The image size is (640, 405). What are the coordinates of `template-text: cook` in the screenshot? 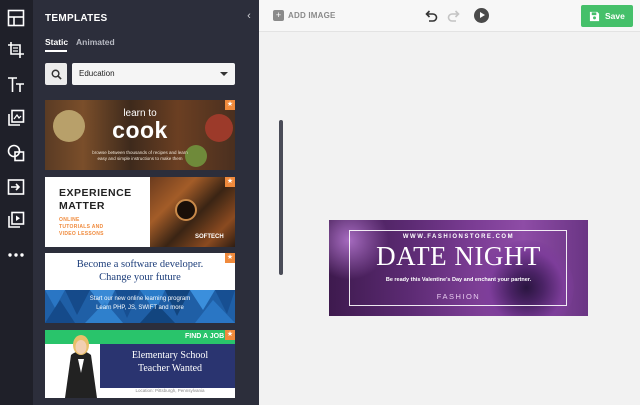 It's located at (140, 130).